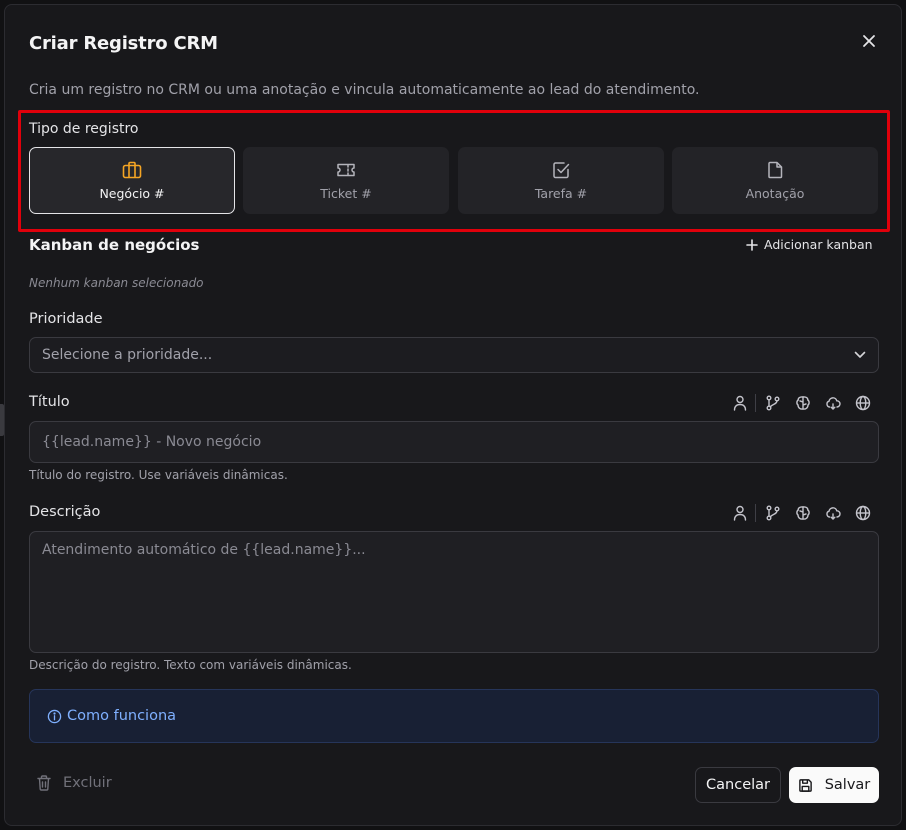 This screenshot has height=830, width=906. I want to click on cancel-button: Cancelar, so click(738, 785).